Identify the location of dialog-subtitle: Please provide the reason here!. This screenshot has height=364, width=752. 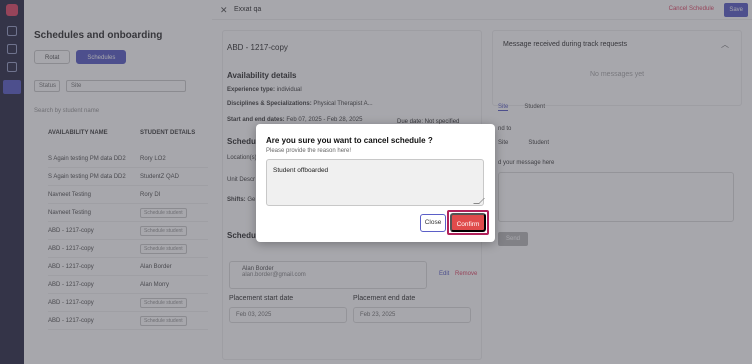
(309, 151).